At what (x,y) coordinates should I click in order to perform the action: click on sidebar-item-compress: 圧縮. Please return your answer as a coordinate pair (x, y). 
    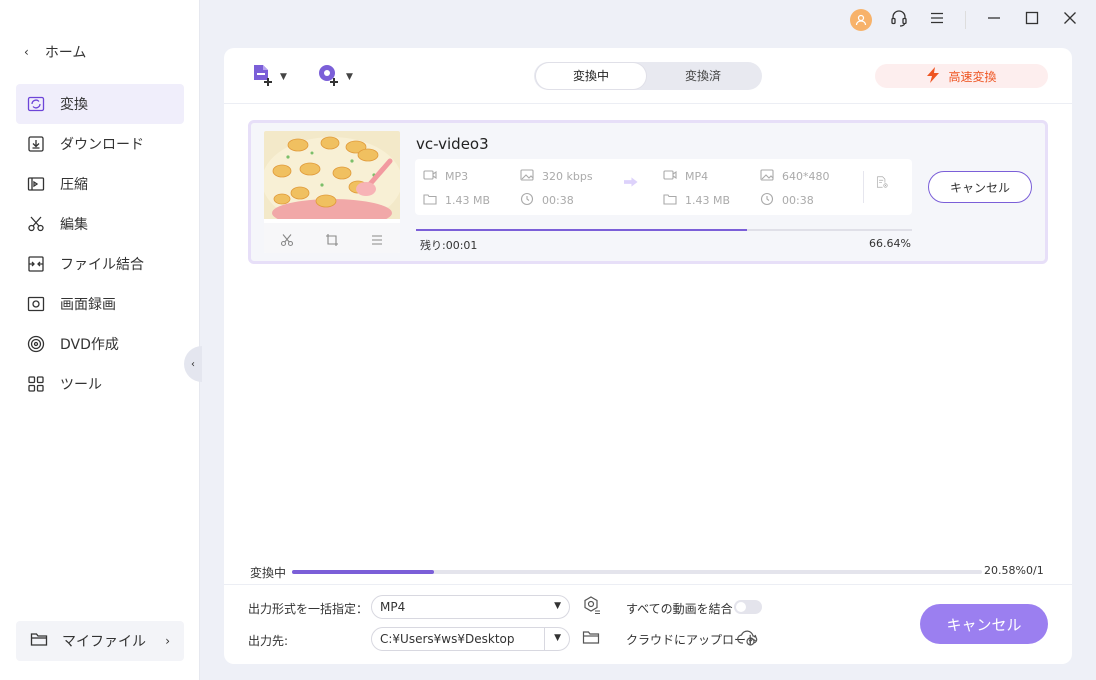
    Looking at the image, I should click on (100, 184).